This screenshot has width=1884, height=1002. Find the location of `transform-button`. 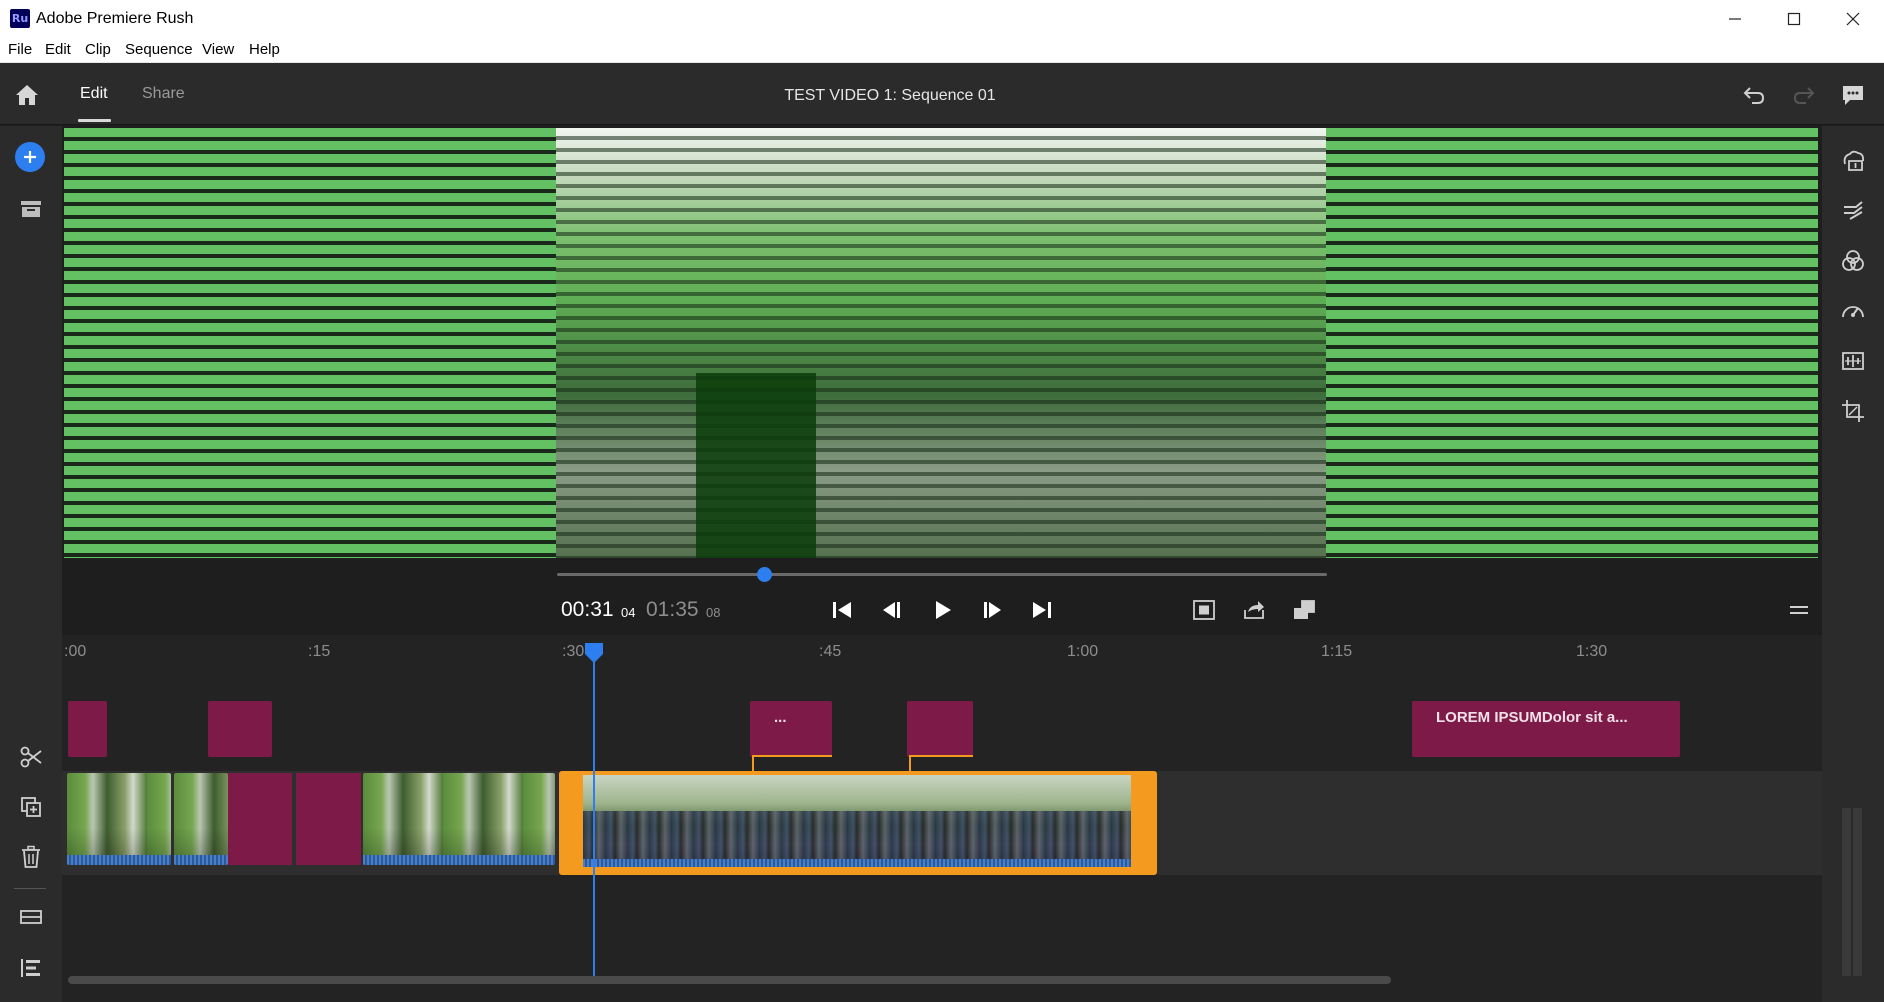

transform-button is located at coordinates (1853, 411).